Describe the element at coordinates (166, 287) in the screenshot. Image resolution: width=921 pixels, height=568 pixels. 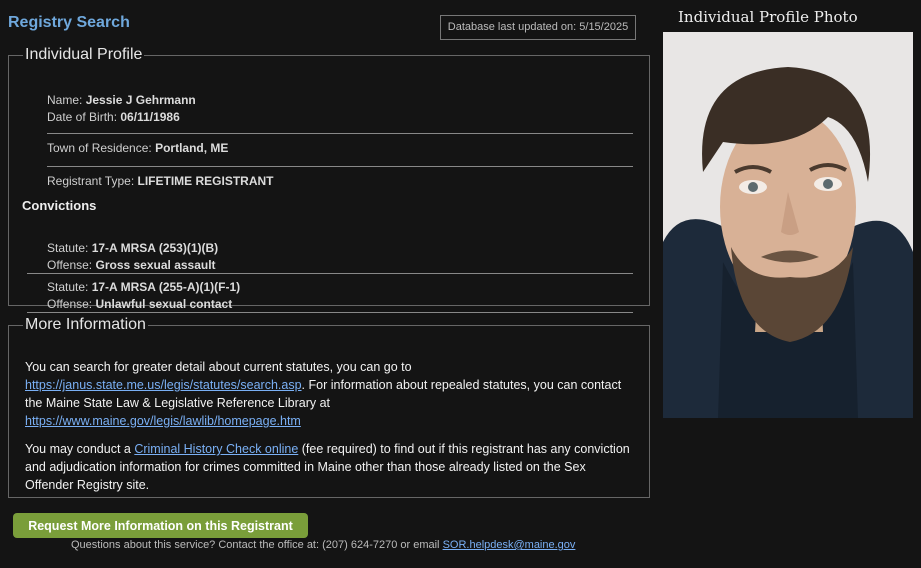
I see `statute-value: 17-A MRSA (255-A)(1)(F-1)` at that location.